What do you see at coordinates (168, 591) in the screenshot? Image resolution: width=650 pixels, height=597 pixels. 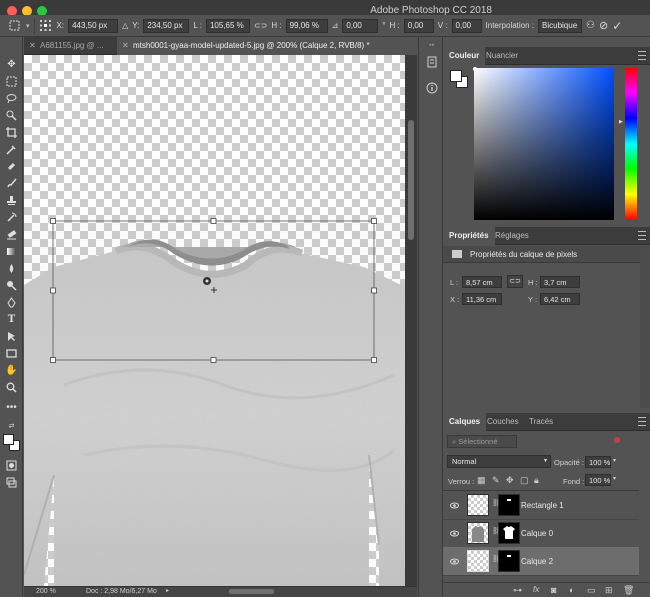 I see `status-arrow-icon: ▸` at bounding box center [168, 591].